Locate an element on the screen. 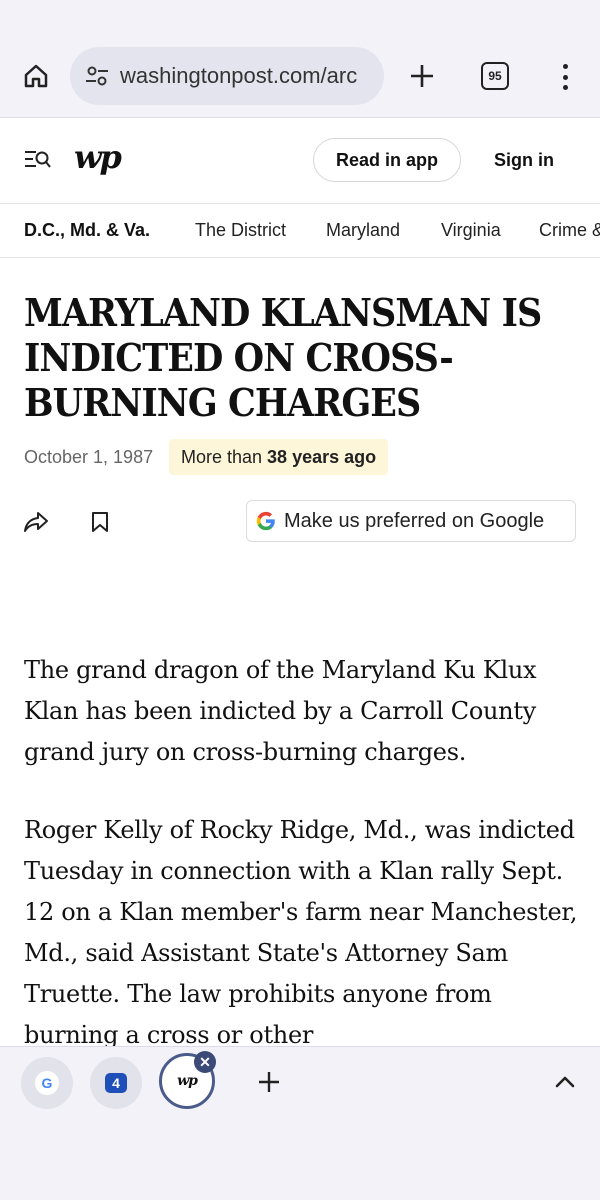  read-in-app-button: Read in app is located at coordinates (387, 160).